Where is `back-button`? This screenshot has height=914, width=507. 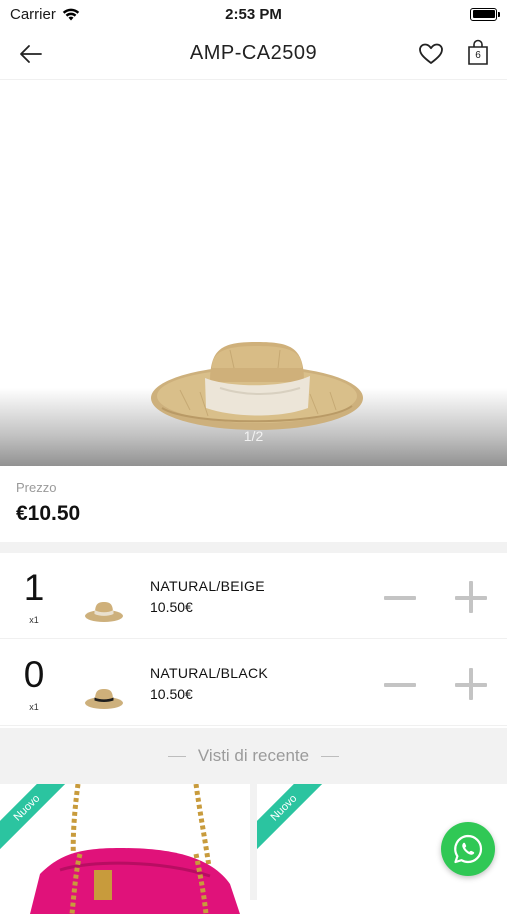 back-button is located at coordinates (31, 54).